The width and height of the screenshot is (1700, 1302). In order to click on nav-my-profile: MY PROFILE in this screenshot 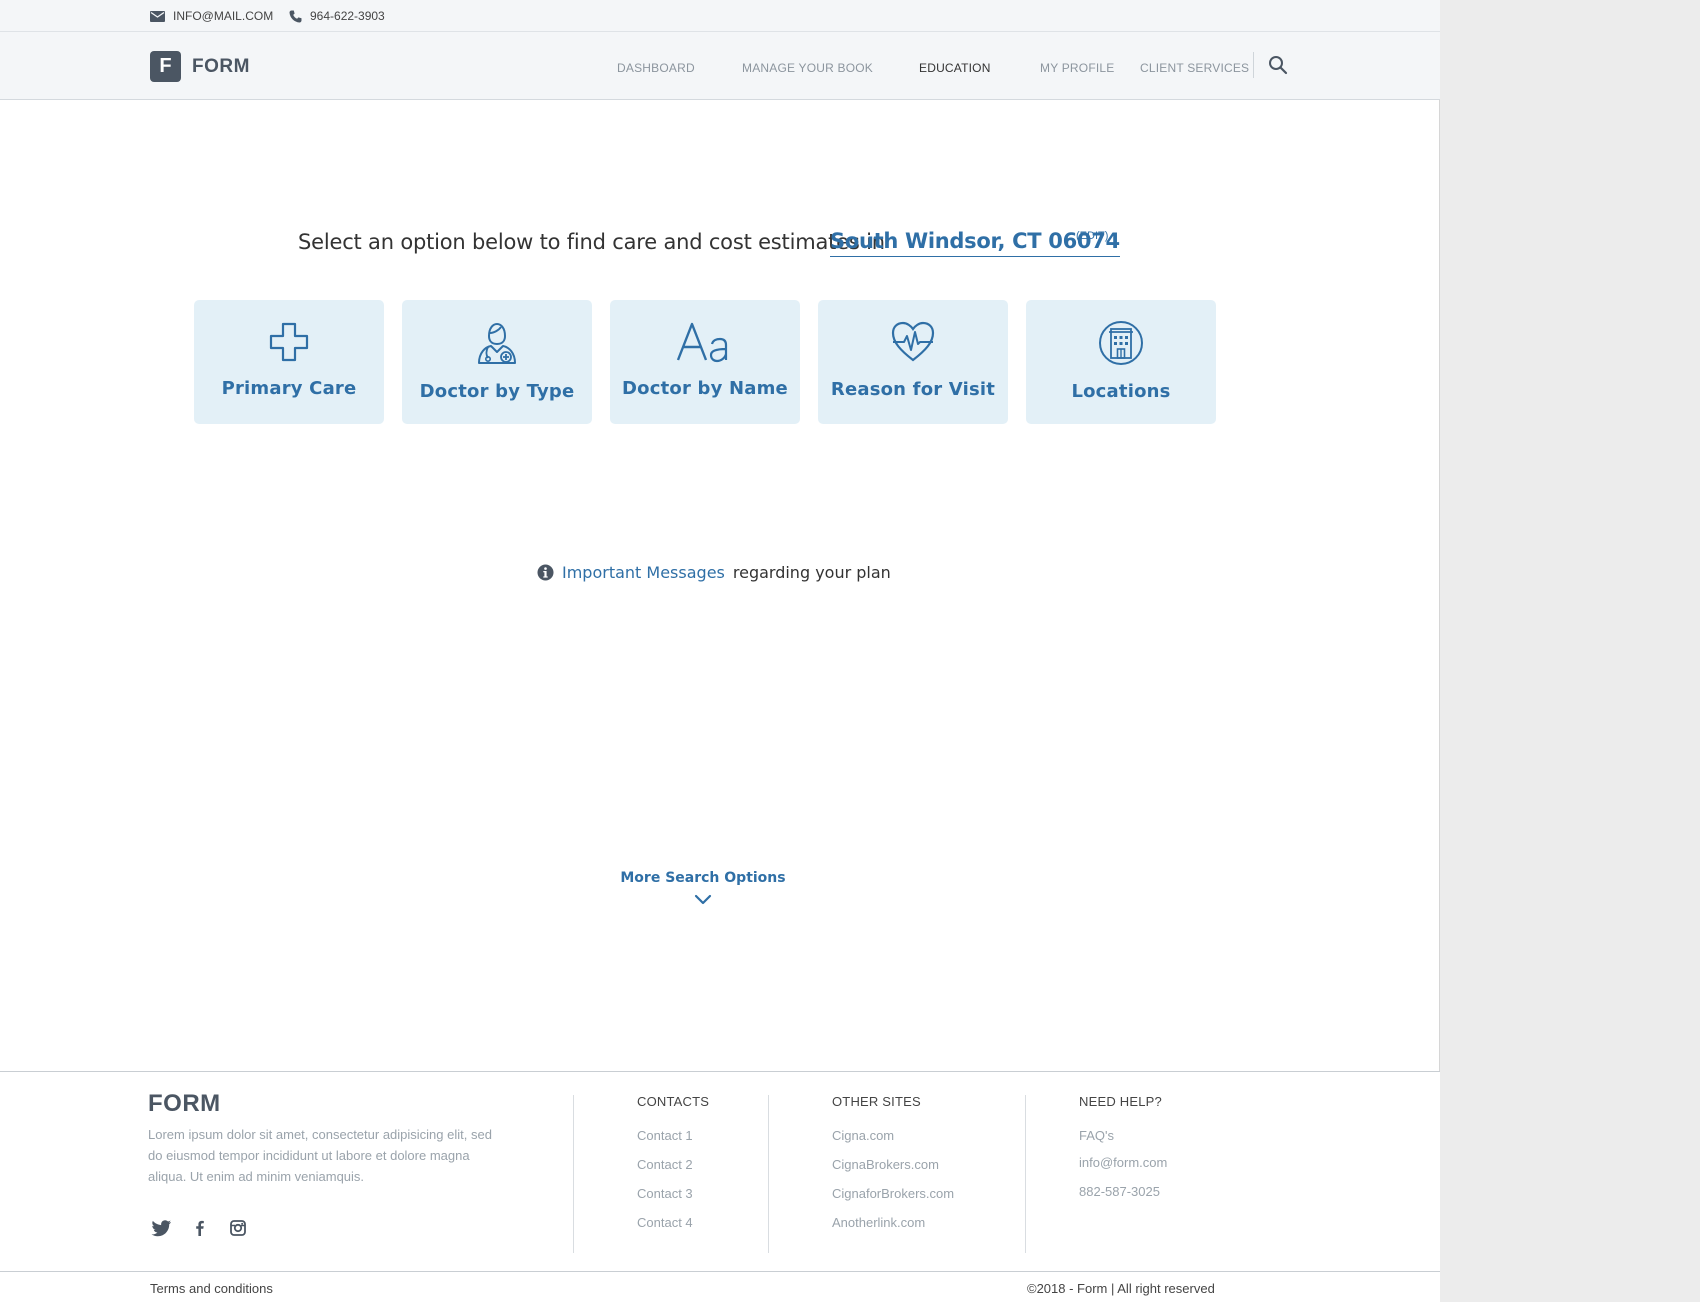, I will do `click(1077, 68)`.